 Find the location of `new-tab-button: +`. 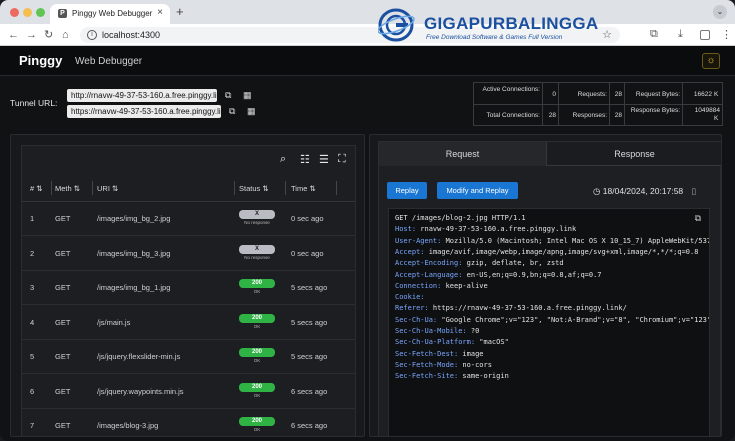

new-tab-button: + is located at coordinates (180, 11).